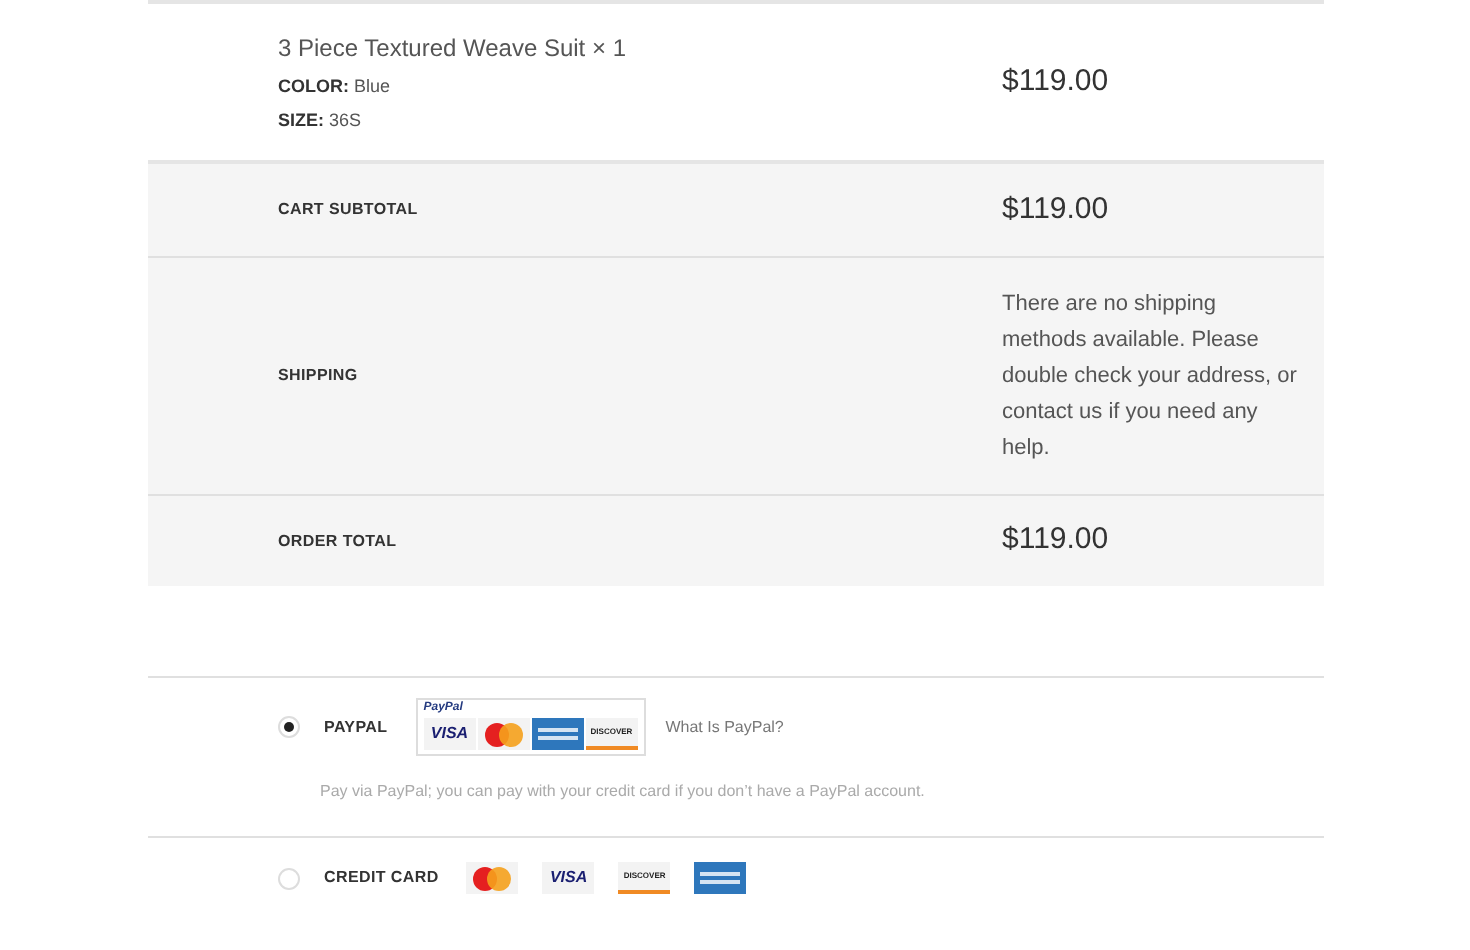  Describe the element at coordinates (335, 86) in the screenshot. I see `product-attribute: COLOR: Blue` at that location.